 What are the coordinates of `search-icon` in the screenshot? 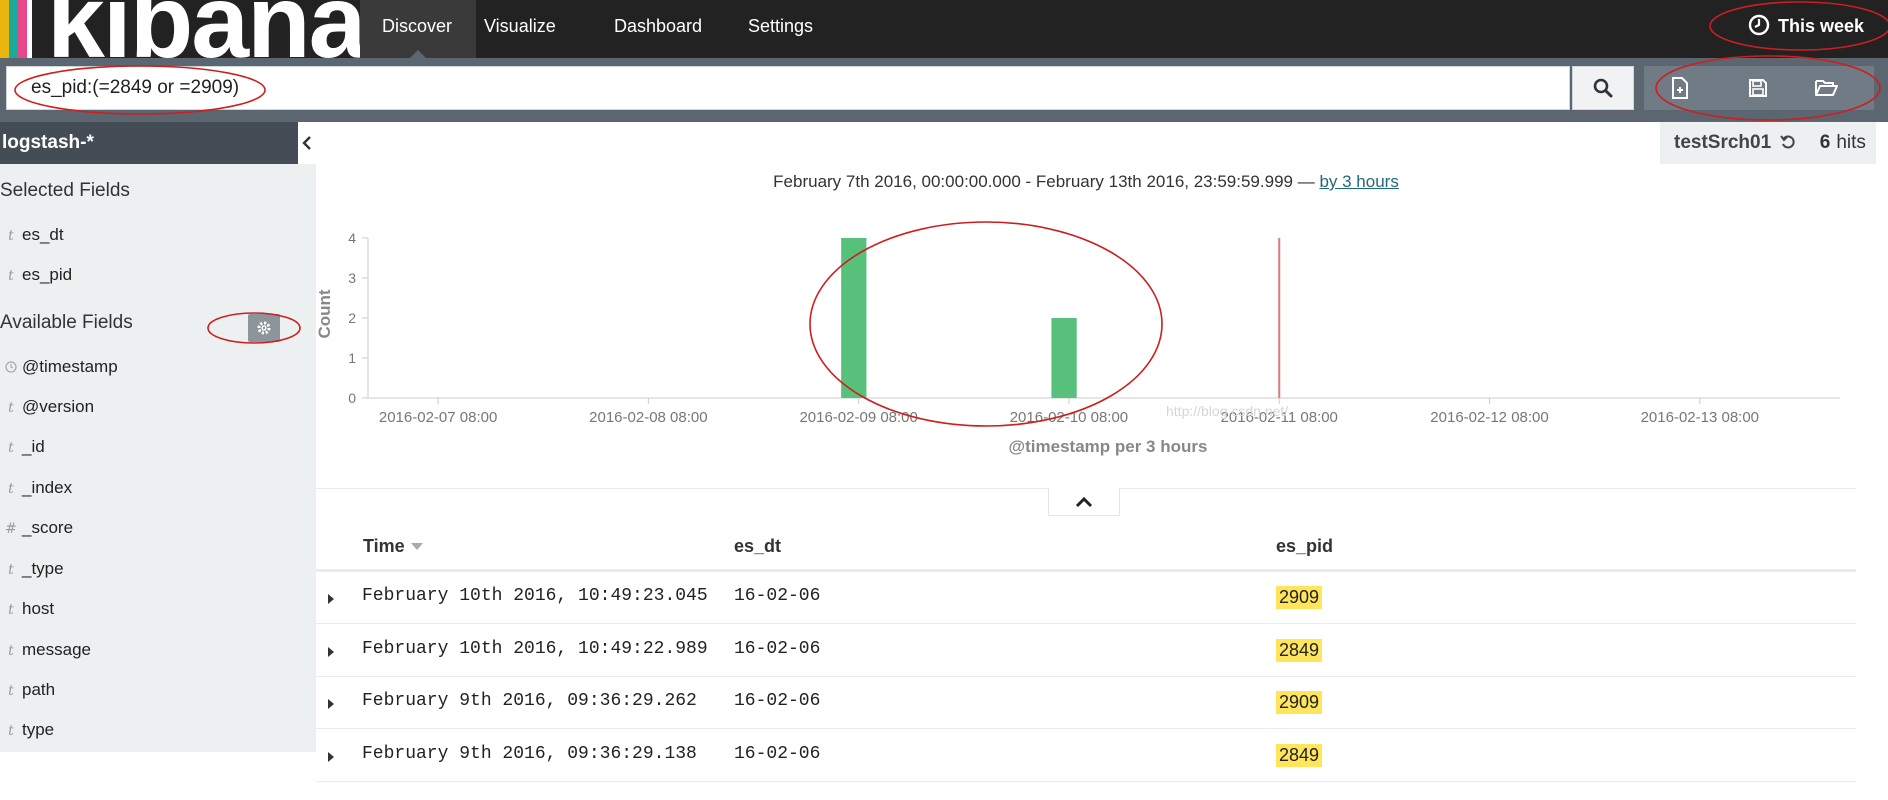 It's located at (1603, 88).